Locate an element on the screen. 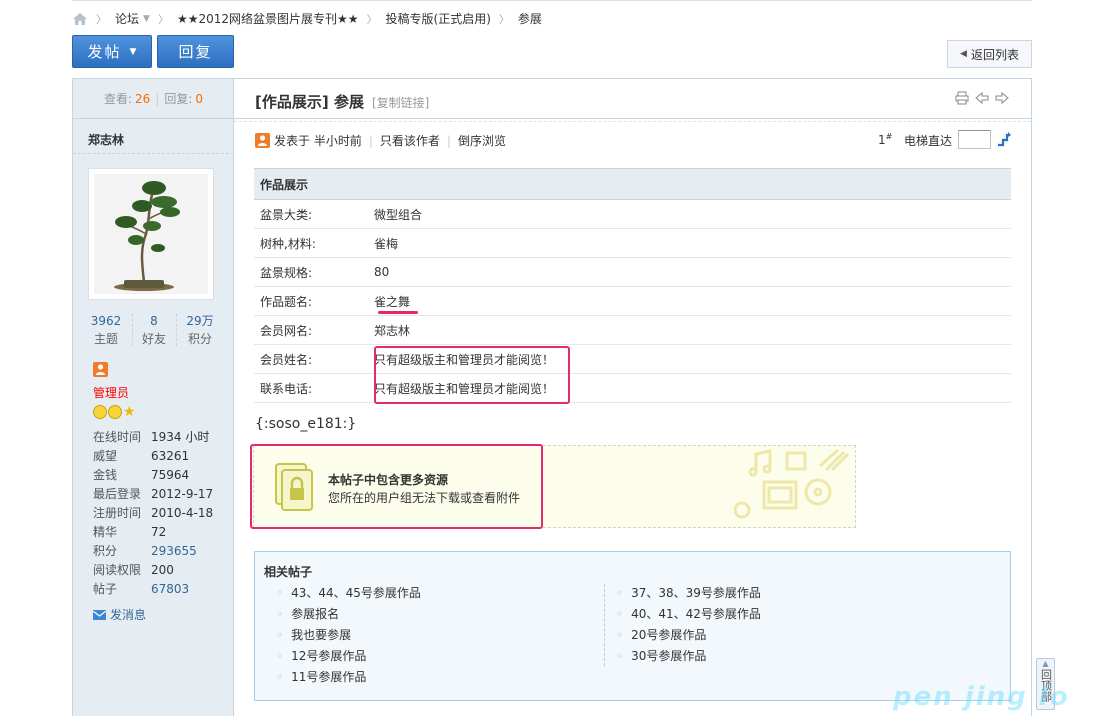  related-link: 37、38、39号参展作品 is located at coordinates (696, 593).